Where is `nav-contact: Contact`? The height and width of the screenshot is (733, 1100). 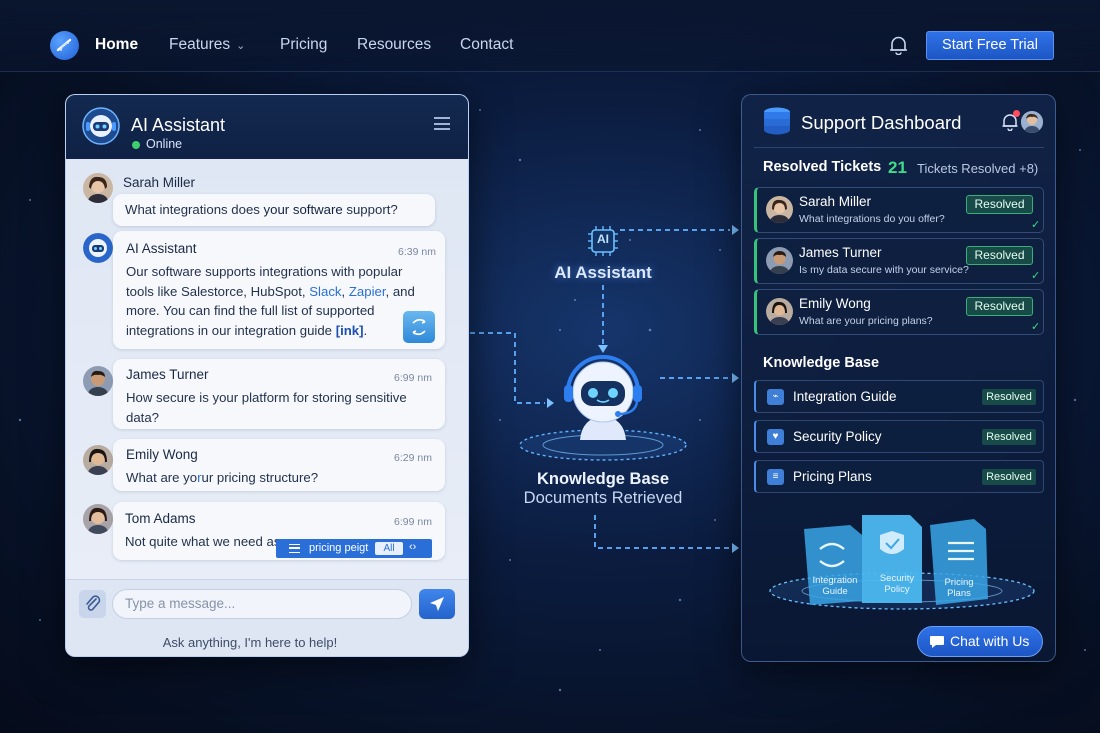
nav-contact: Contact is located at coordinates (486, 45).